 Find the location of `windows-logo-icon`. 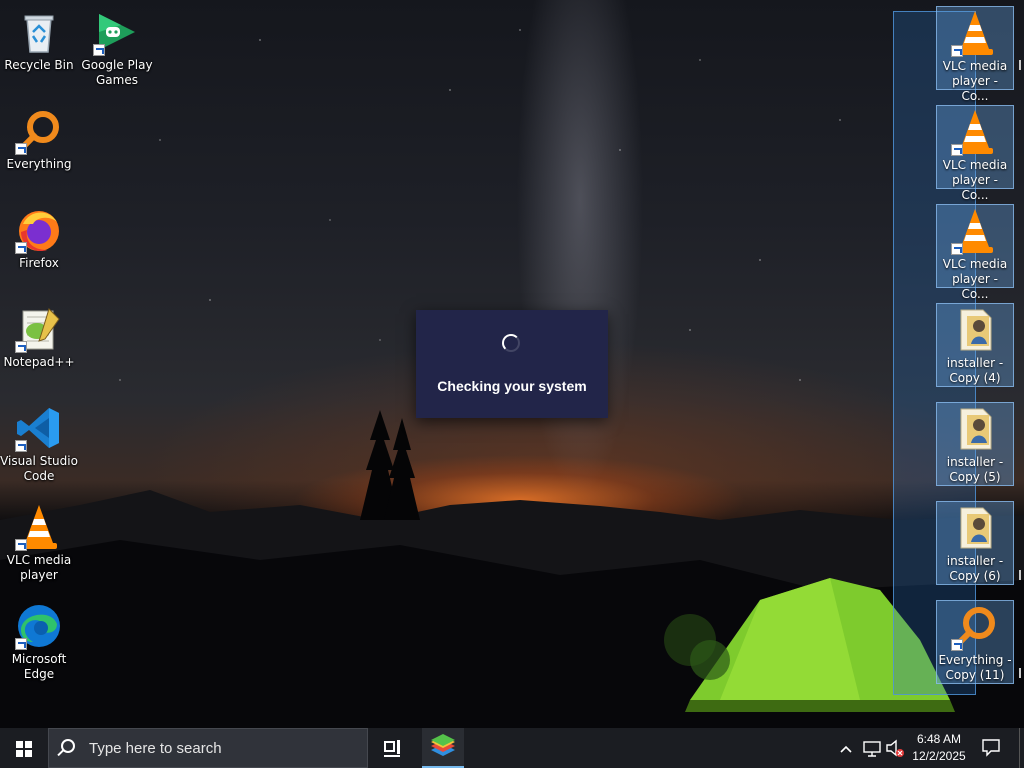

windows-logo-icon is located at coordinates (24, 749).